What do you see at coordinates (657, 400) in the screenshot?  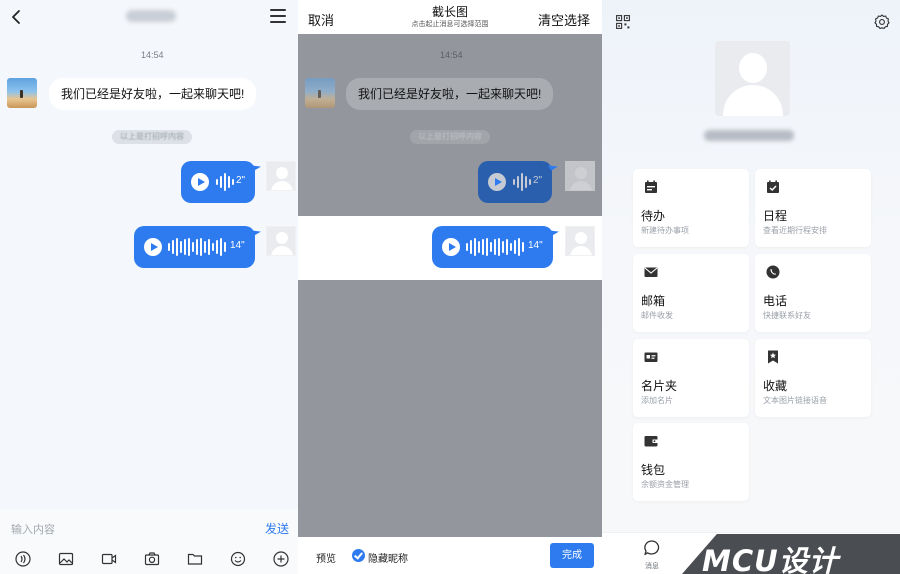 I see `card-subtitle: 添加名片` at bounding box center [657, 400].